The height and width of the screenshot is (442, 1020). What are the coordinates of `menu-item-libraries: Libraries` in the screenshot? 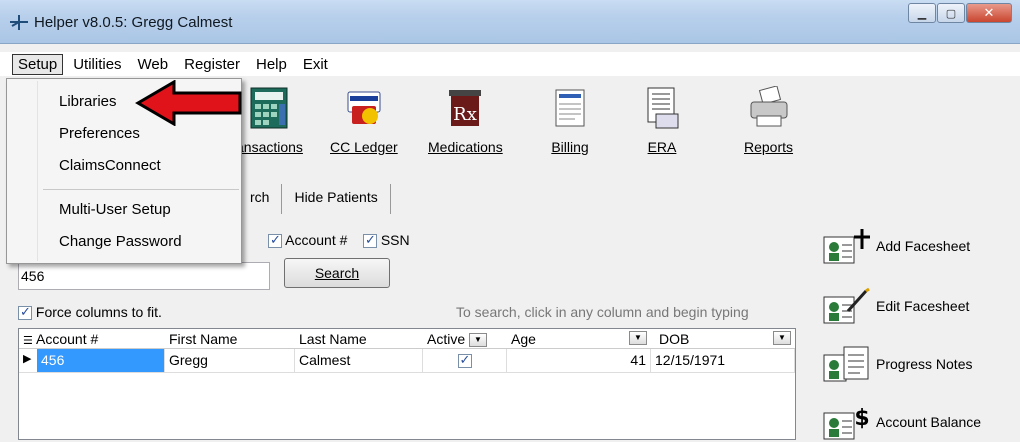 It's located at (88, 101).